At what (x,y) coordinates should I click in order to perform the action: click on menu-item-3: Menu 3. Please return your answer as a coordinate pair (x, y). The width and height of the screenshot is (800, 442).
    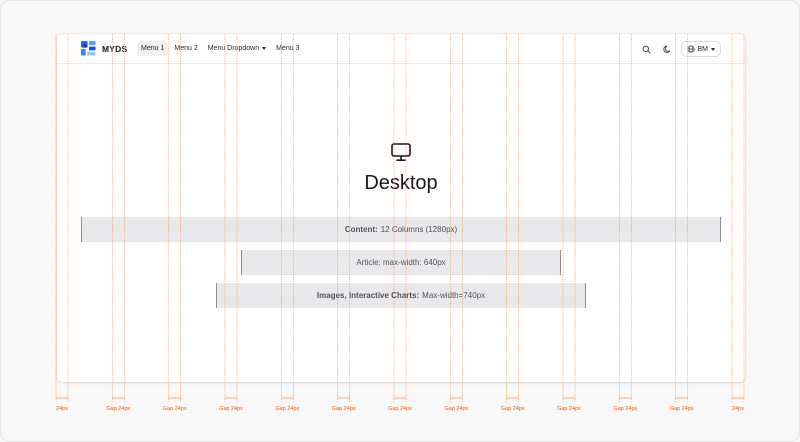
    Looking at the image, I should click on (287, 48).